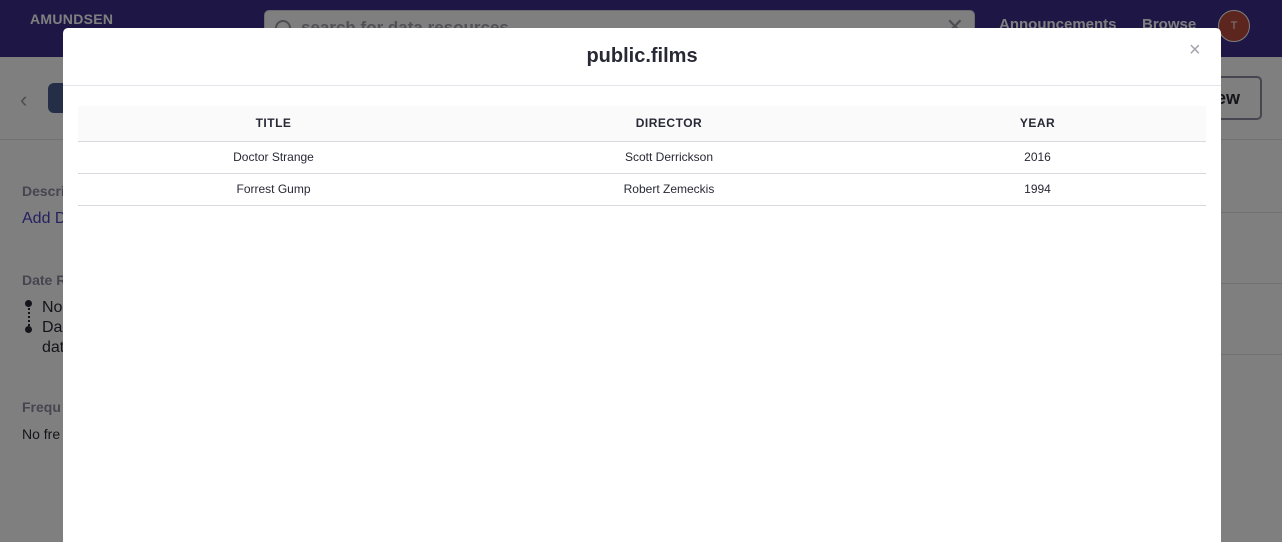 The image size is (1282, 542). I want to click on modal-header: public.films ×, so click(642, 57).